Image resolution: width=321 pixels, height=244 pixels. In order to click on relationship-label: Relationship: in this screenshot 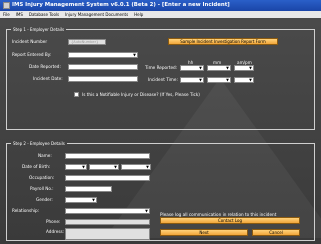, I will do `click(26, 210)`.